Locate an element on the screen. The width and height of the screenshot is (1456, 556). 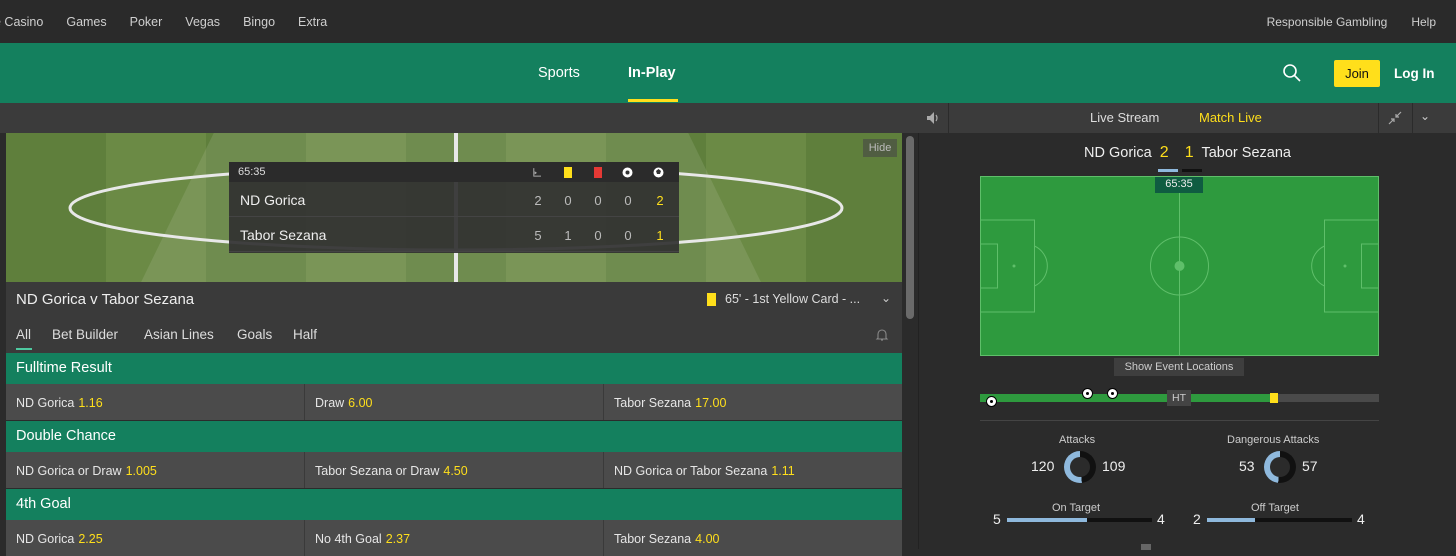
selection-odds: 17.00 is located at coordinates (711, 403).